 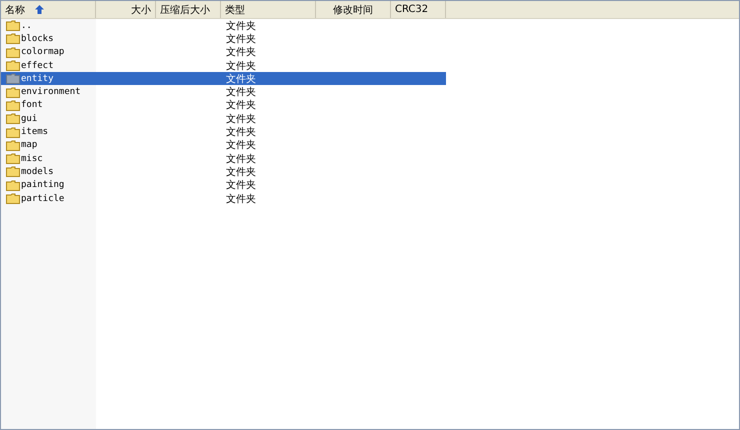 What do you see at coordinates (126, 9) in the screenshot?
I see `column-header: 大小` at bounding box center [126, 9].